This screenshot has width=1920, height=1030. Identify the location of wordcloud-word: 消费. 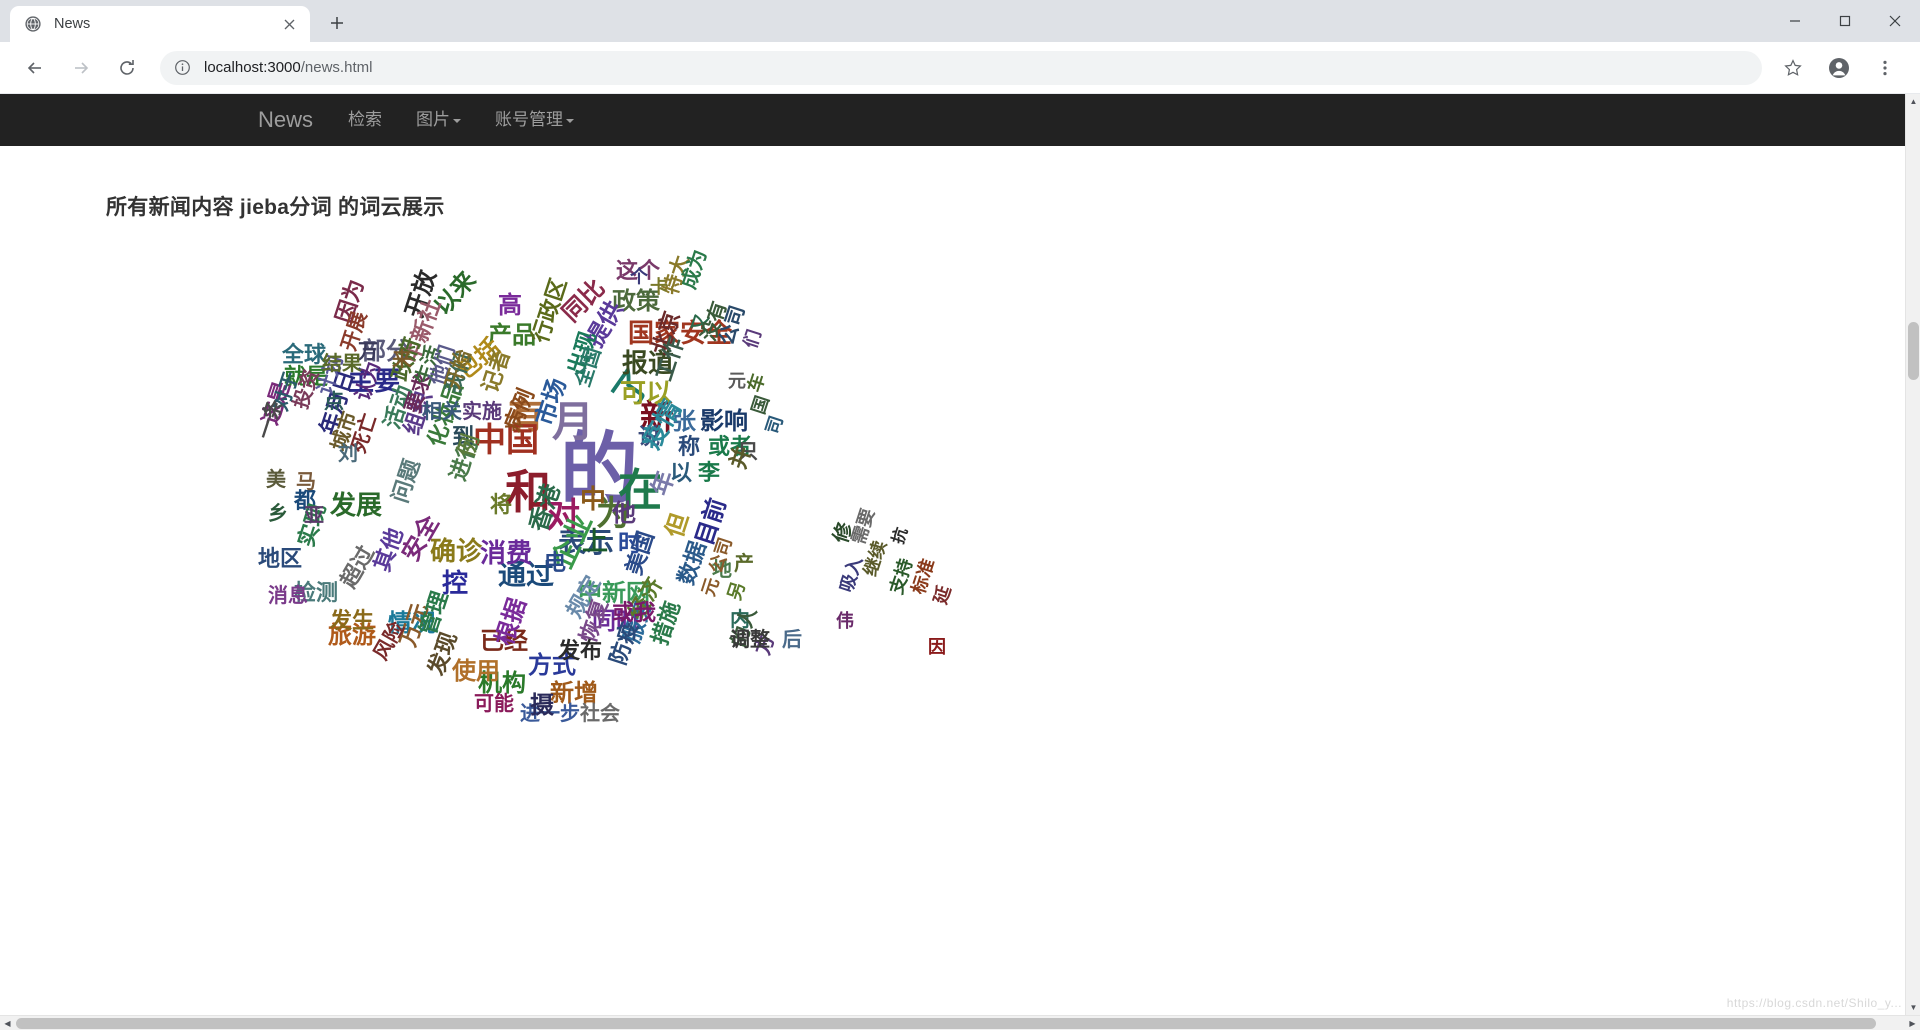
(506, 554).